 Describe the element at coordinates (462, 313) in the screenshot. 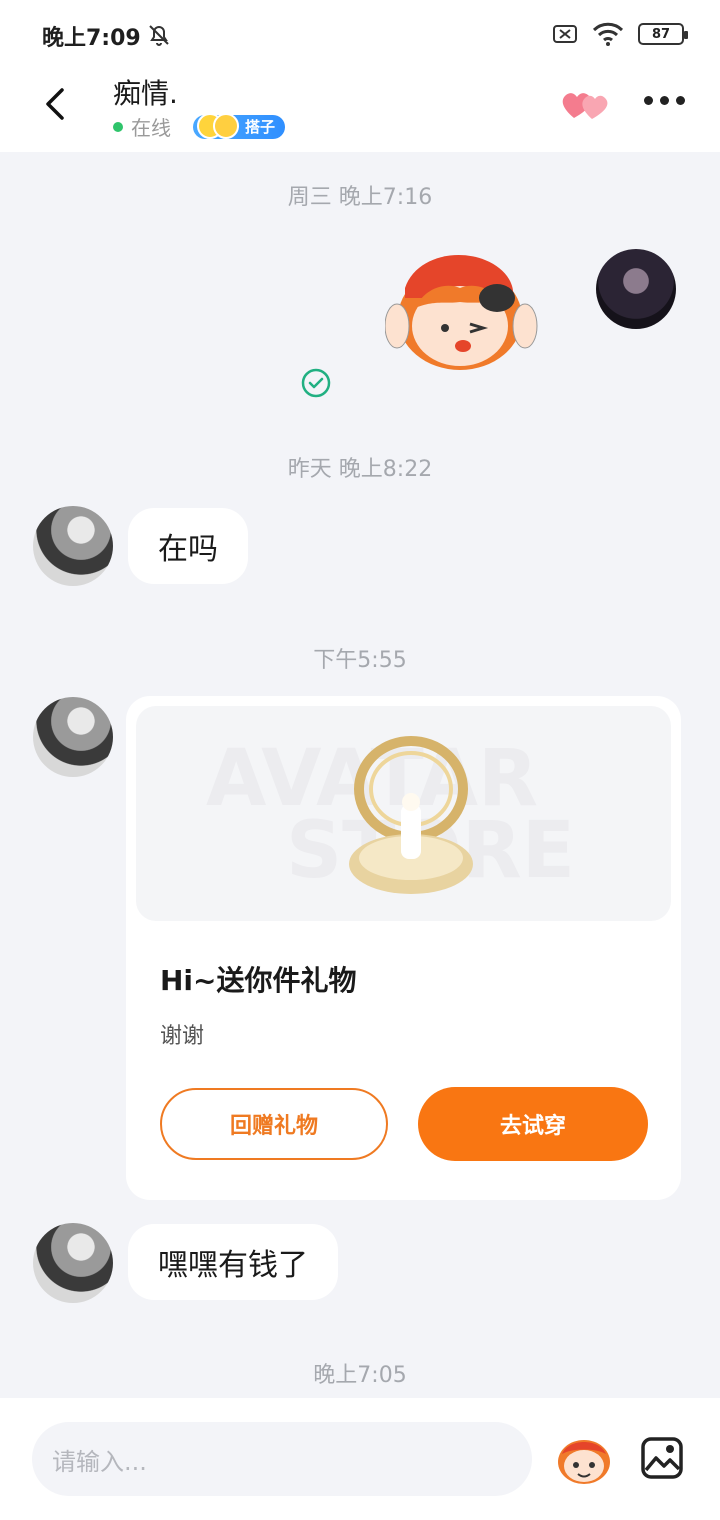

I see `sticker-message` at that location.